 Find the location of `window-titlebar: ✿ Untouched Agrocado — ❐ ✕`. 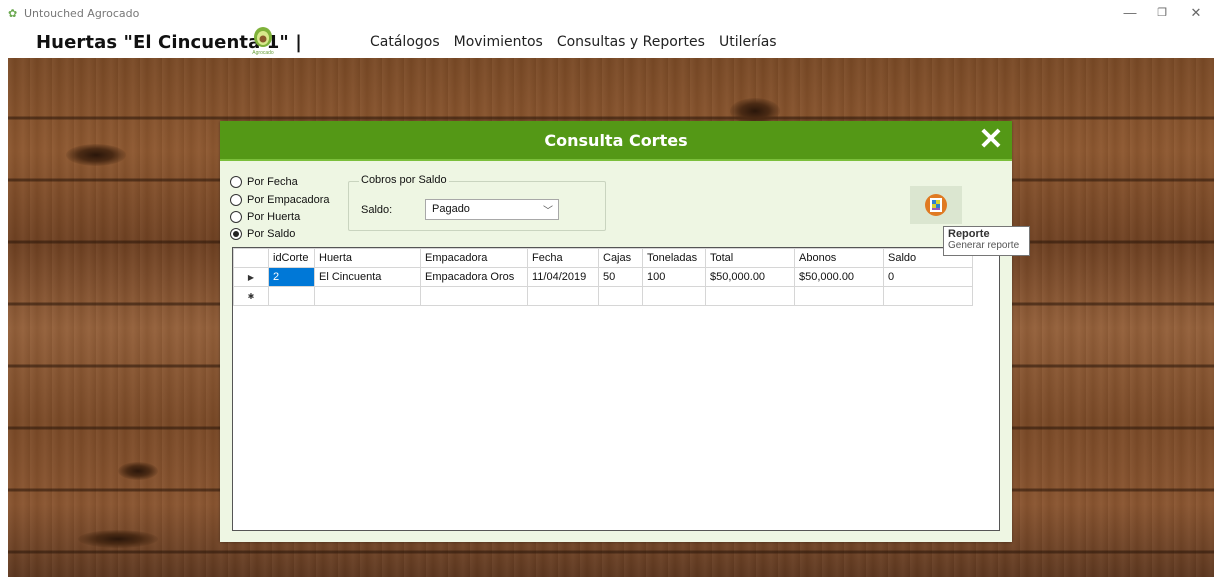

window-titlebar: ✿ Untouched Agrocado — ❐ ✕ is located at coordinates (607, 14).